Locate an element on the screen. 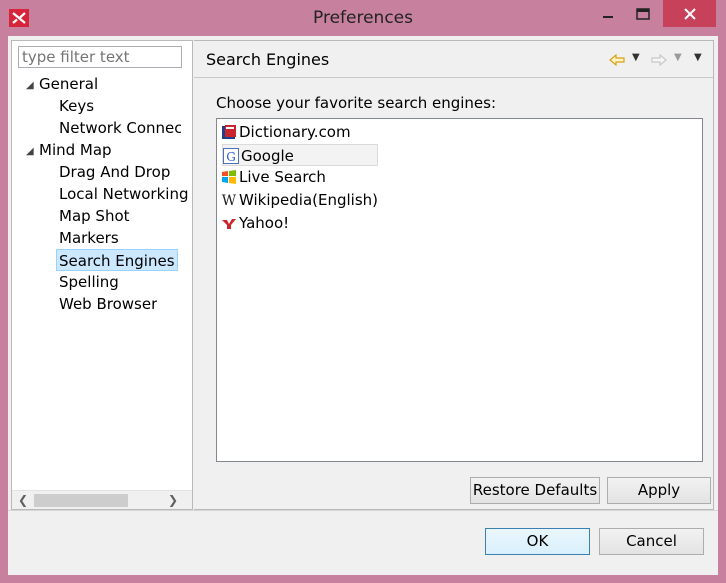 This screenshot has height=583, width=726. title-bar: Preferences is located at coordinates (363, 18).